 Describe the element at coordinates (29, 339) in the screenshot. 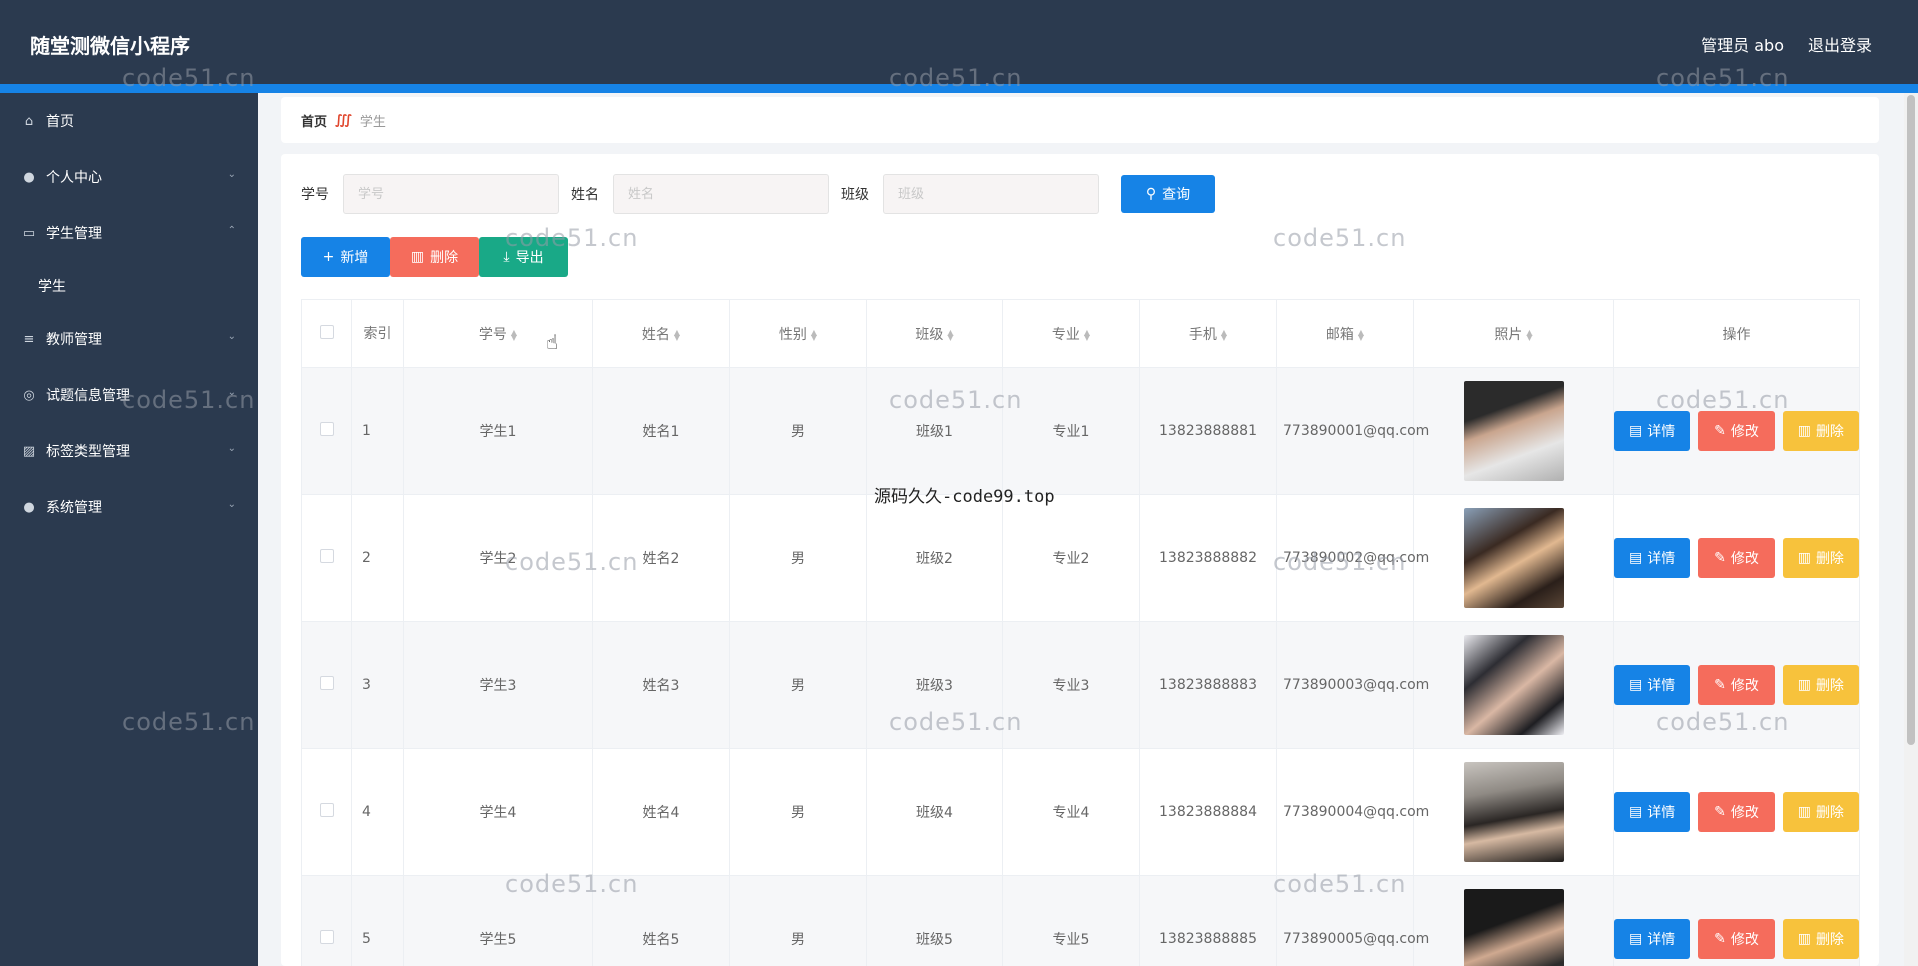

I see `list-icon: ≡` at that location.